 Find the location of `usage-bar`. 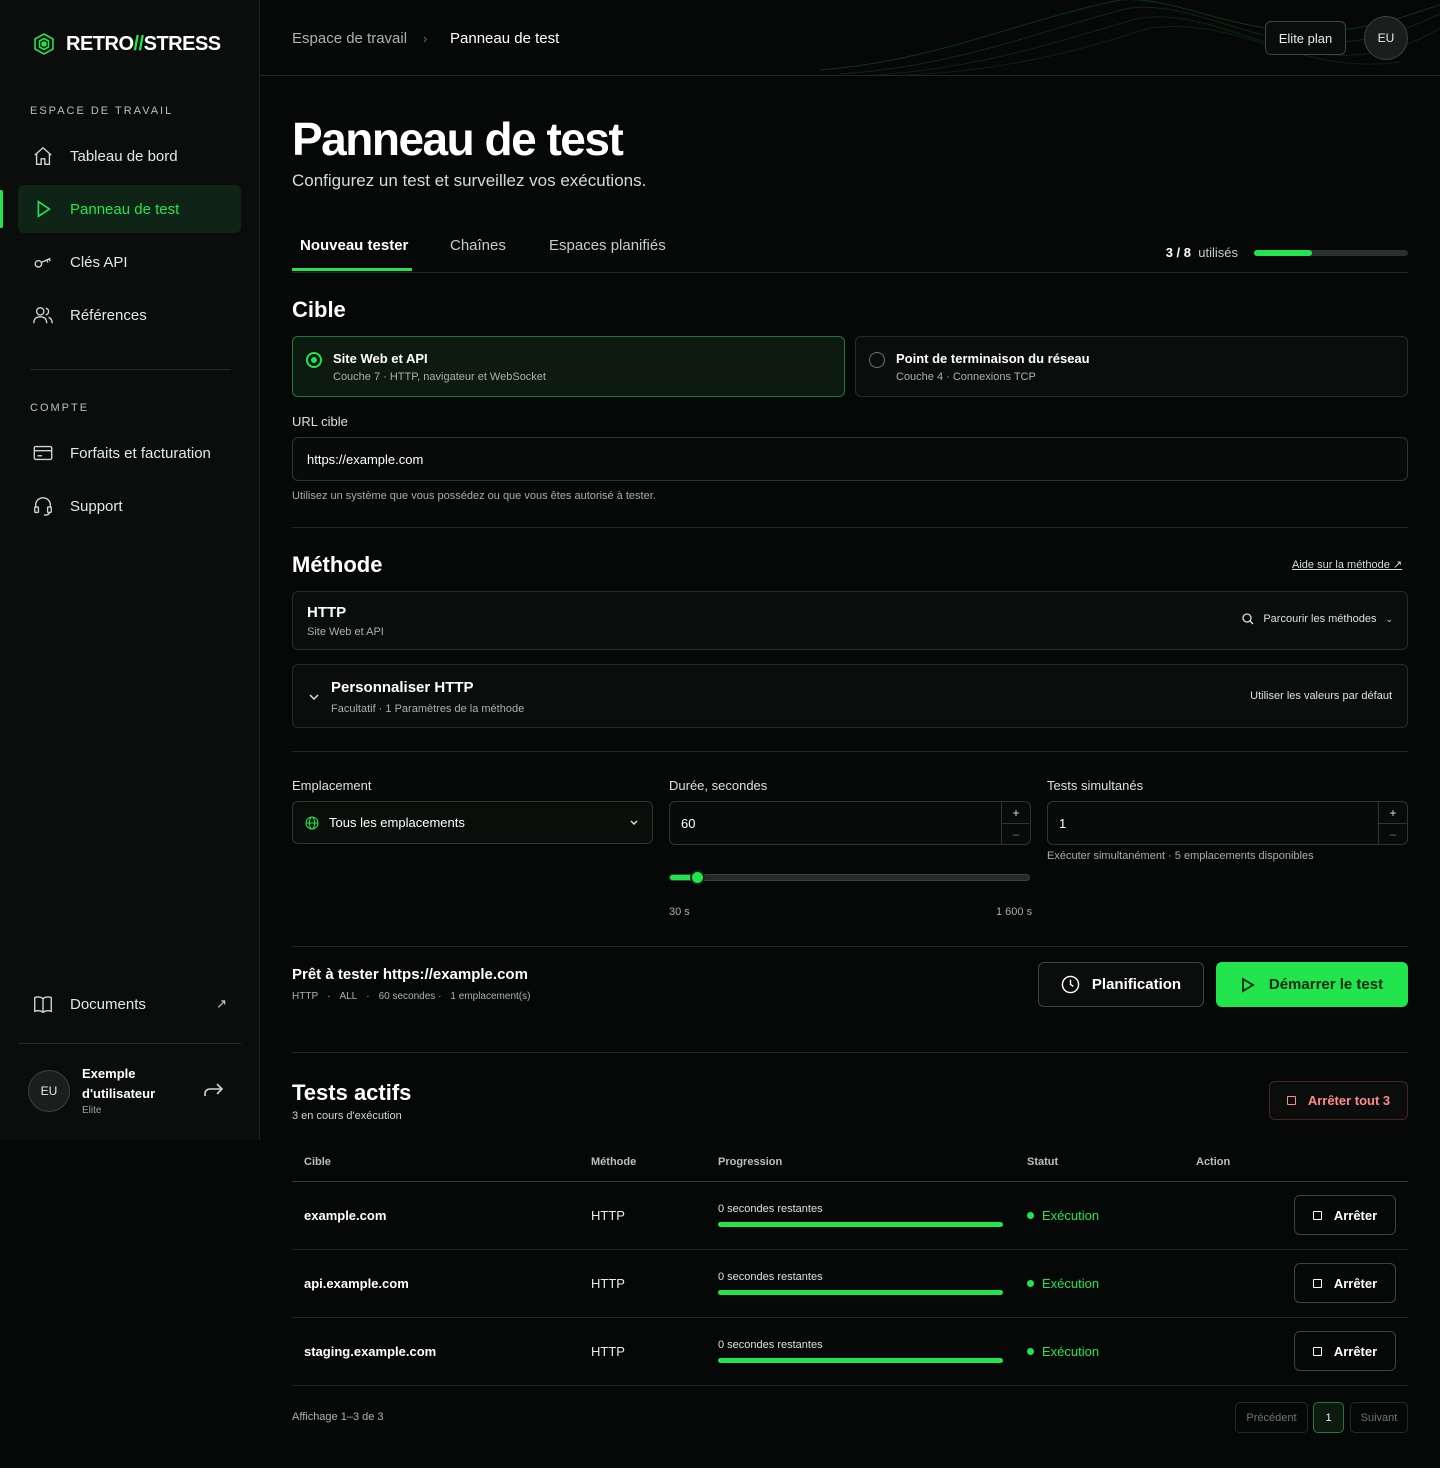

usage-bar is located at coordinates (1331, 253).